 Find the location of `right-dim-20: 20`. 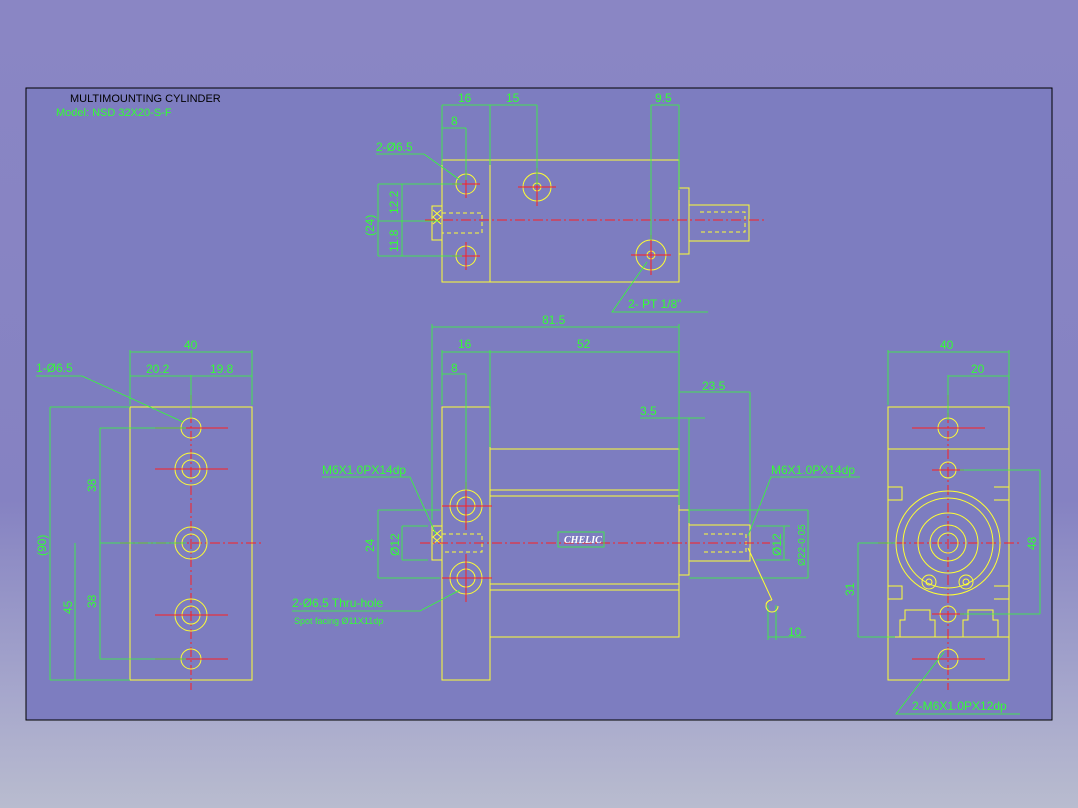

right-dim-20: 20 is located at coordinates (978, 369).